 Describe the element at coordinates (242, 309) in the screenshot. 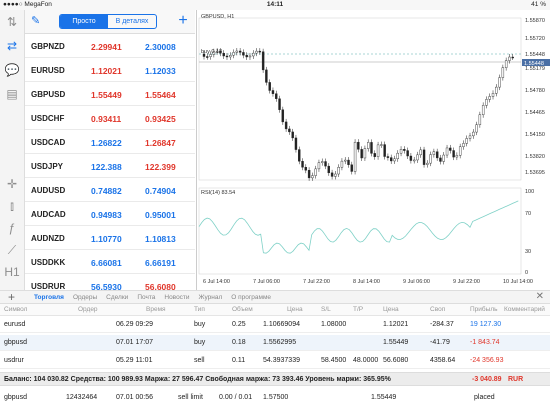

I see `col-volume: Объем` at that location.